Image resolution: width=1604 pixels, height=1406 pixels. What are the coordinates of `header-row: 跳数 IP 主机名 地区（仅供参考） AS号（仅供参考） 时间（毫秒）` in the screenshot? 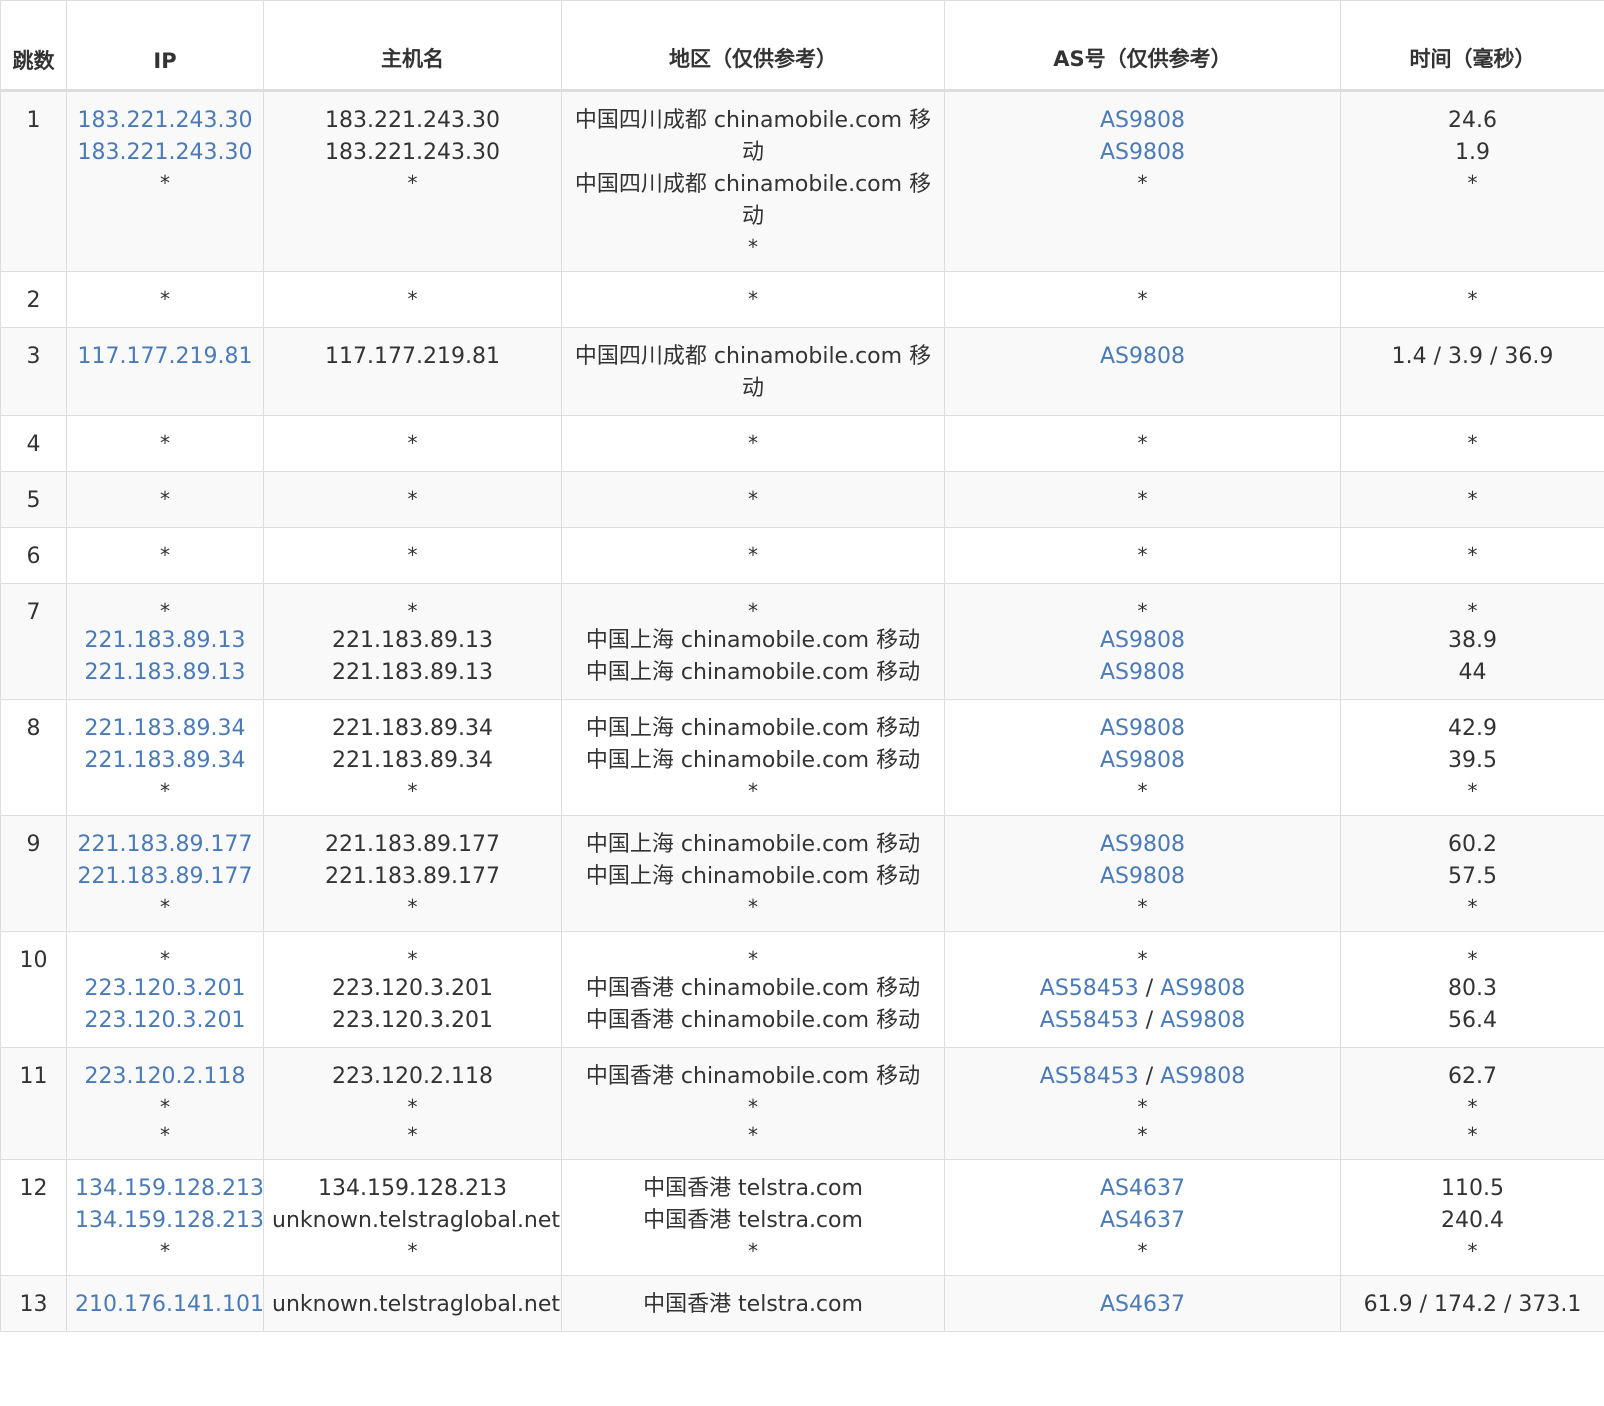 It's located at (802, 46).